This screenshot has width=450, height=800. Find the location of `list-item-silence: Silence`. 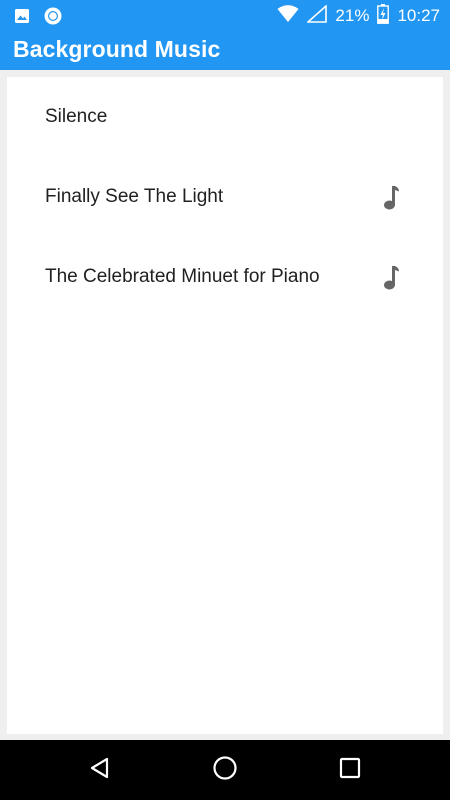

list-item-silence: Silence is located at coordinates (225, 117).